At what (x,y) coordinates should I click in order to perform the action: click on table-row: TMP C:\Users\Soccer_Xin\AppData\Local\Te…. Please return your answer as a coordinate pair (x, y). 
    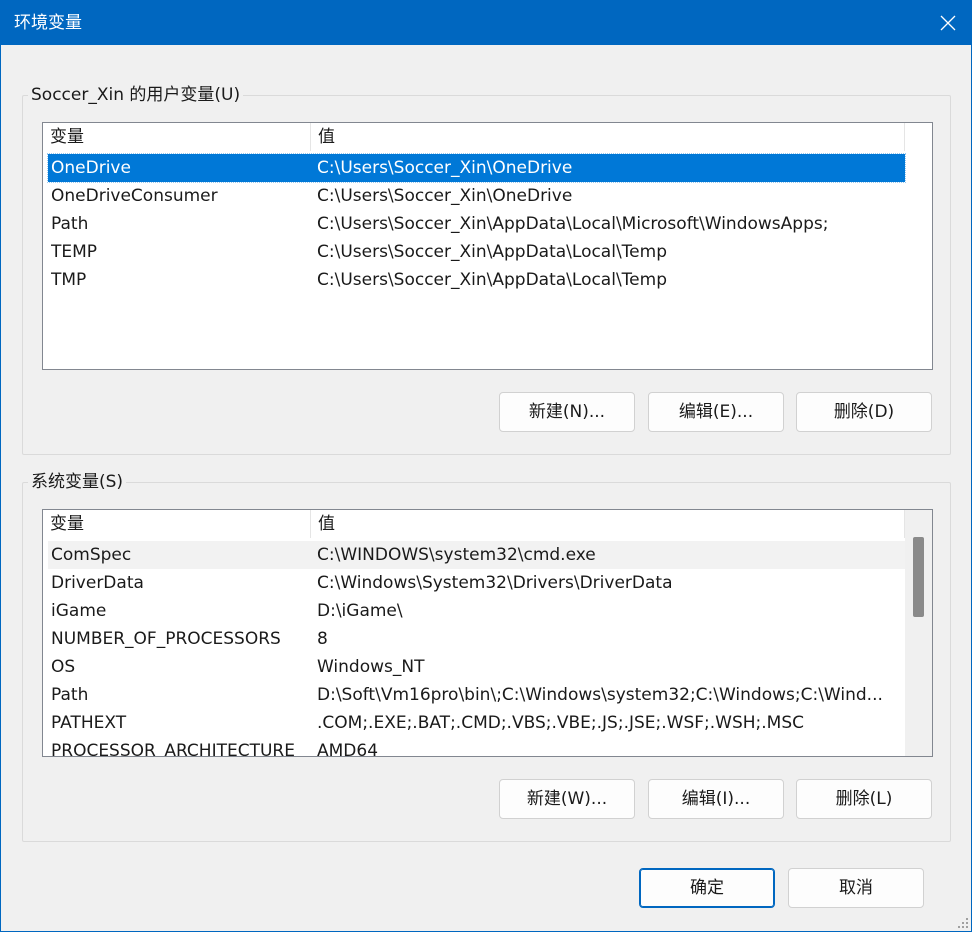
    Looking at the image, I should click on (476, 280).